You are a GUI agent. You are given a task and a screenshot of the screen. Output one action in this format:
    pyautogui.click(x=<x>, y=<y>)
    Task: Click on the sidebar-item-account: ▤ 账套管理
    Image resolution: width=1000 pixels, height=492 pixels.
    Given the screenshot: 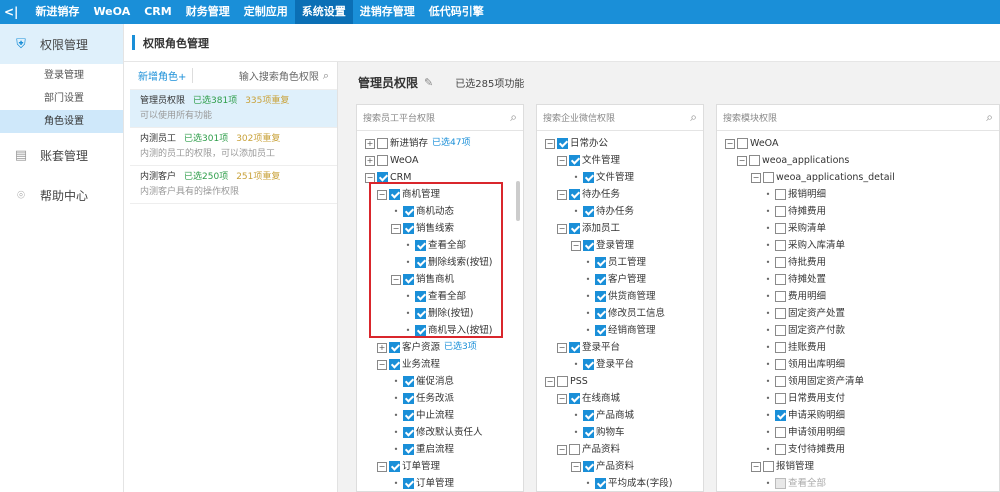 What is the action you would take?
    pyautogui.click(x=61, y=155)
    